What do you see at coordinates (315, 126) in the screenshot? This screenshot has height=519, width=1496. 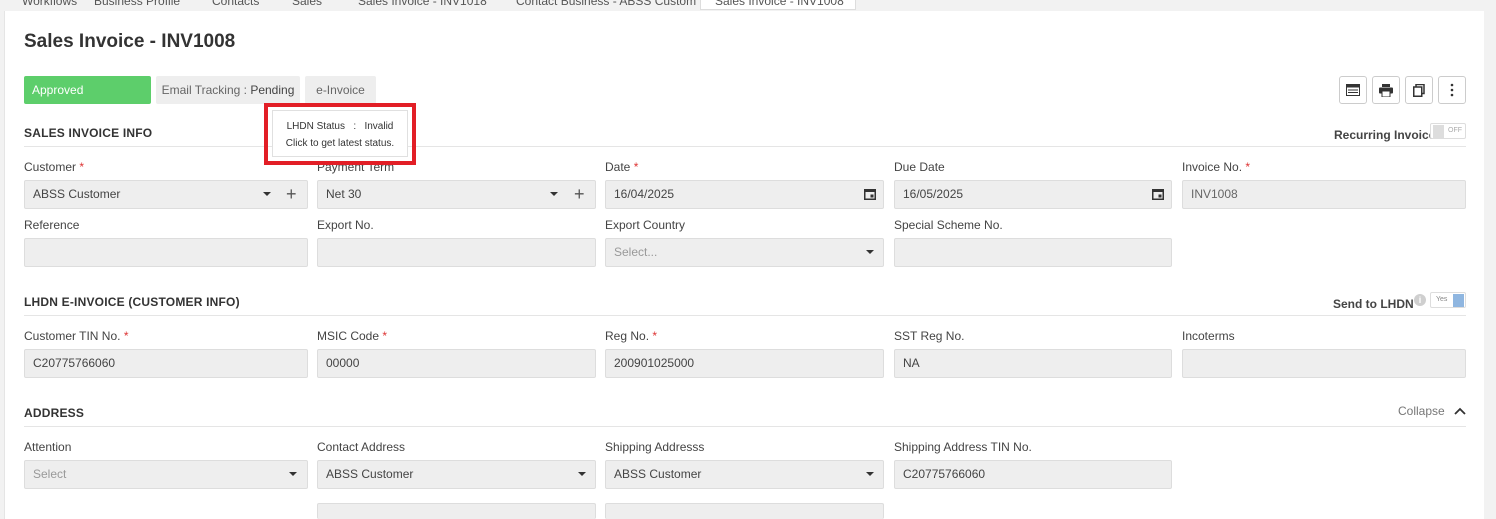 I see `lhdn-status-label: LHDN Status` at bounding box center [315, 126].